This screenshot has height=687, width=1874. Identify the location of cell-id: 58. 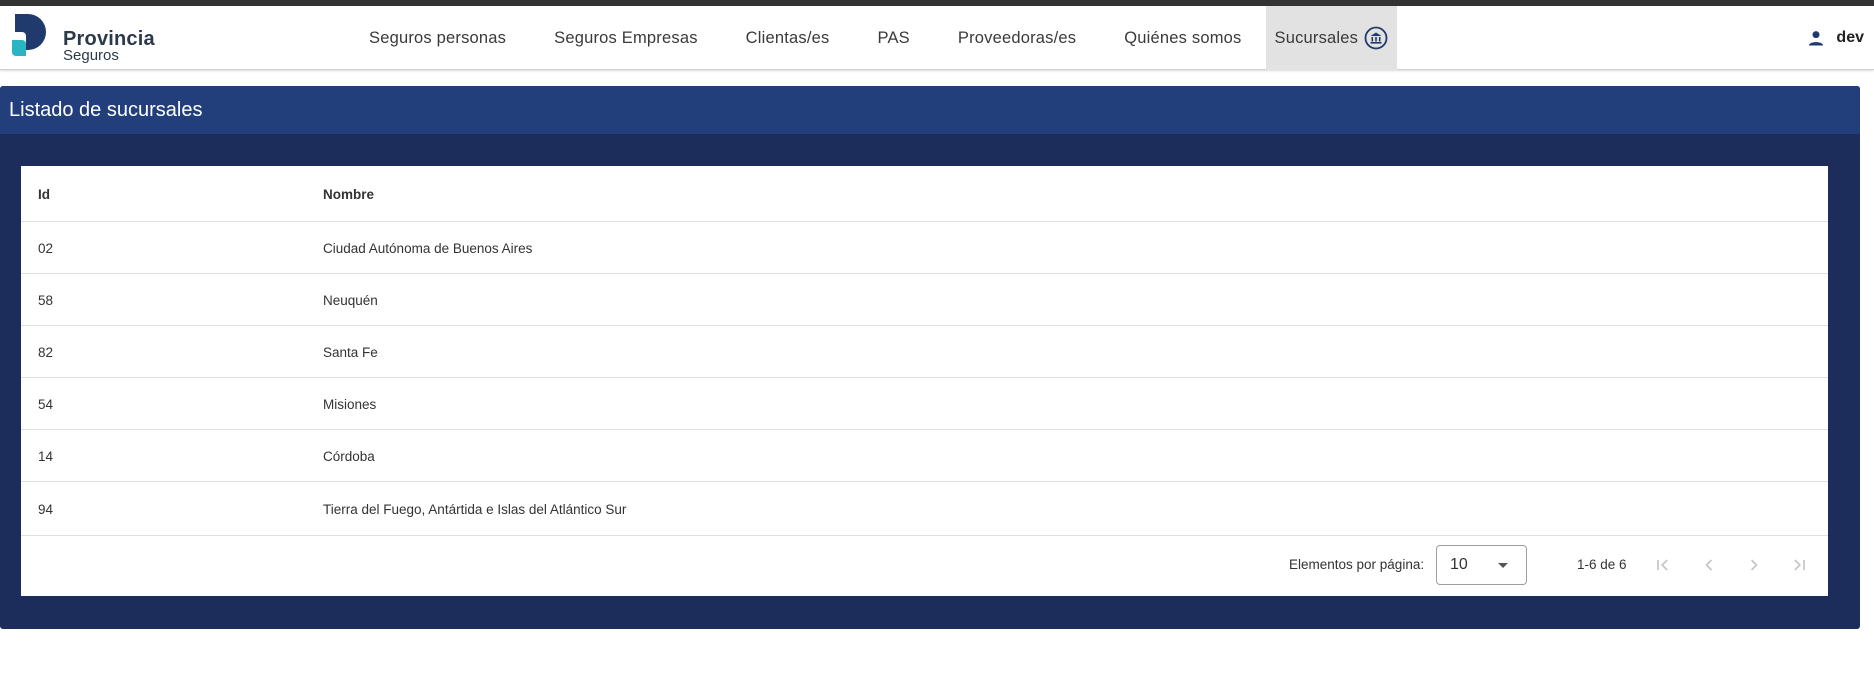
(46, 300).